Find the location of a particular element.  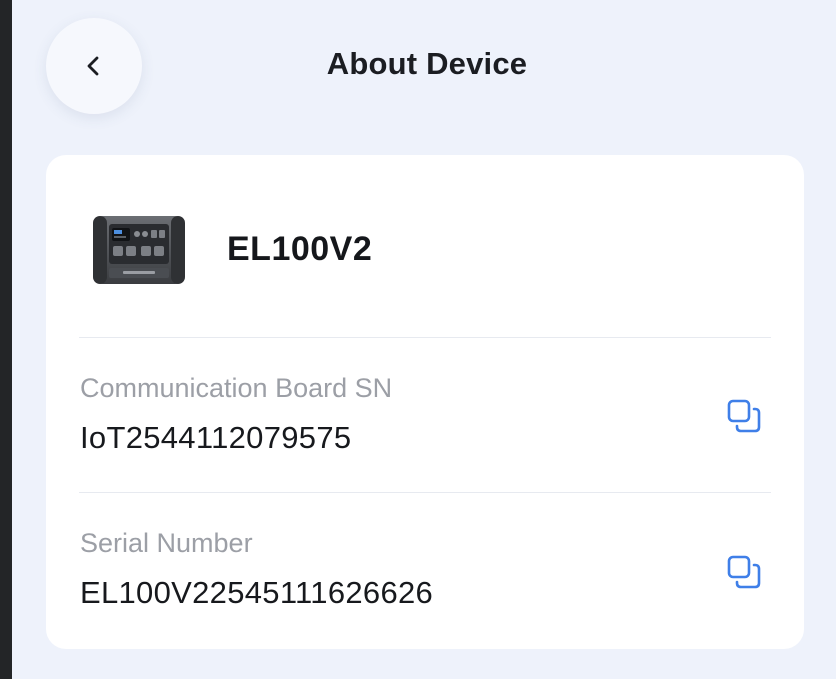

communication-board-sn-label: Communication Board SN is located at coordinates (236, 388).